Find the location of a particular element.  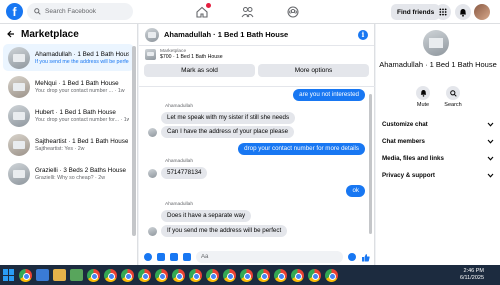

profile-avatar is located at coordinates (482, 12).